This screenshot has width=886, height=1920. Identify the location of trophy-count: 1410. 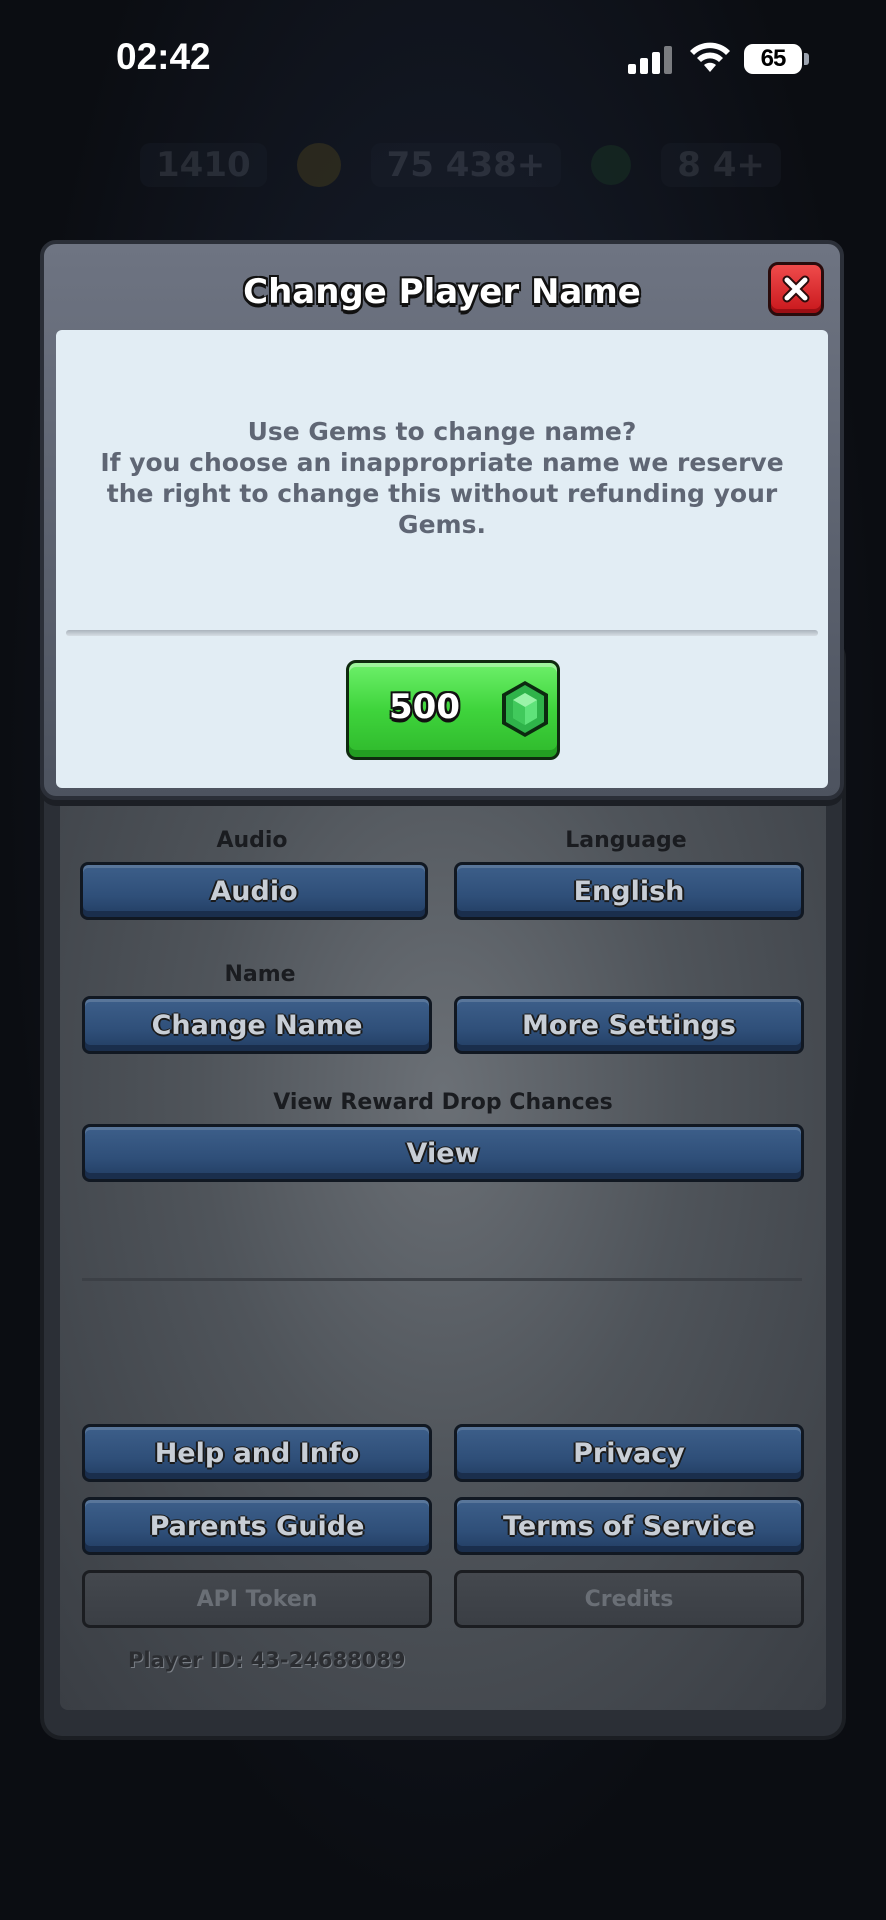
(203, 165).